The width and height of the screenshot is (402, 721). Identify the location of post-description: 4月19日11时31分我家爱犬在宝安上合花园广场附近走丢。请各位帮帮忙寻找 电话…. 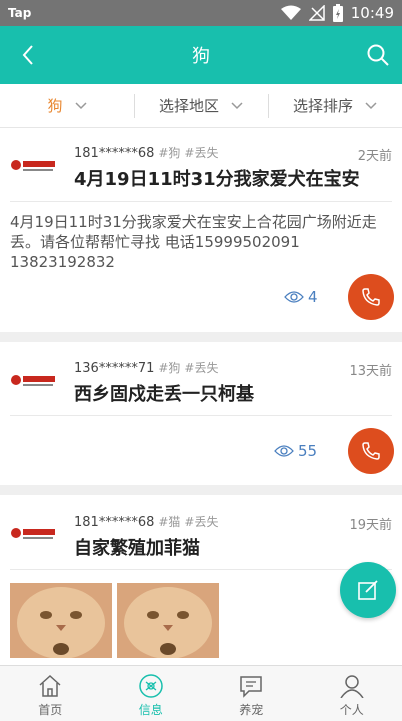
(193, 242).